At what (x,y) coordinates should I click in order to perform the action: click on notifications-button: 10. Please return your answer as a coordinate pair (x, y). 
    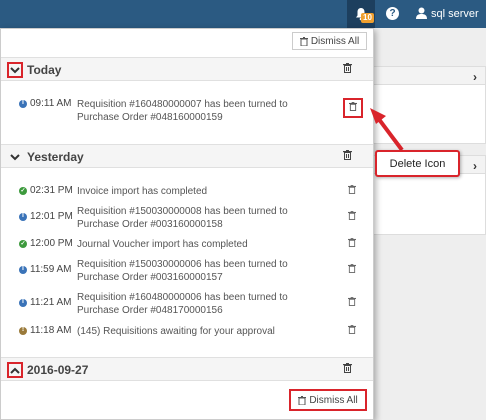
    Looking at the image, I should click on (361, 14).